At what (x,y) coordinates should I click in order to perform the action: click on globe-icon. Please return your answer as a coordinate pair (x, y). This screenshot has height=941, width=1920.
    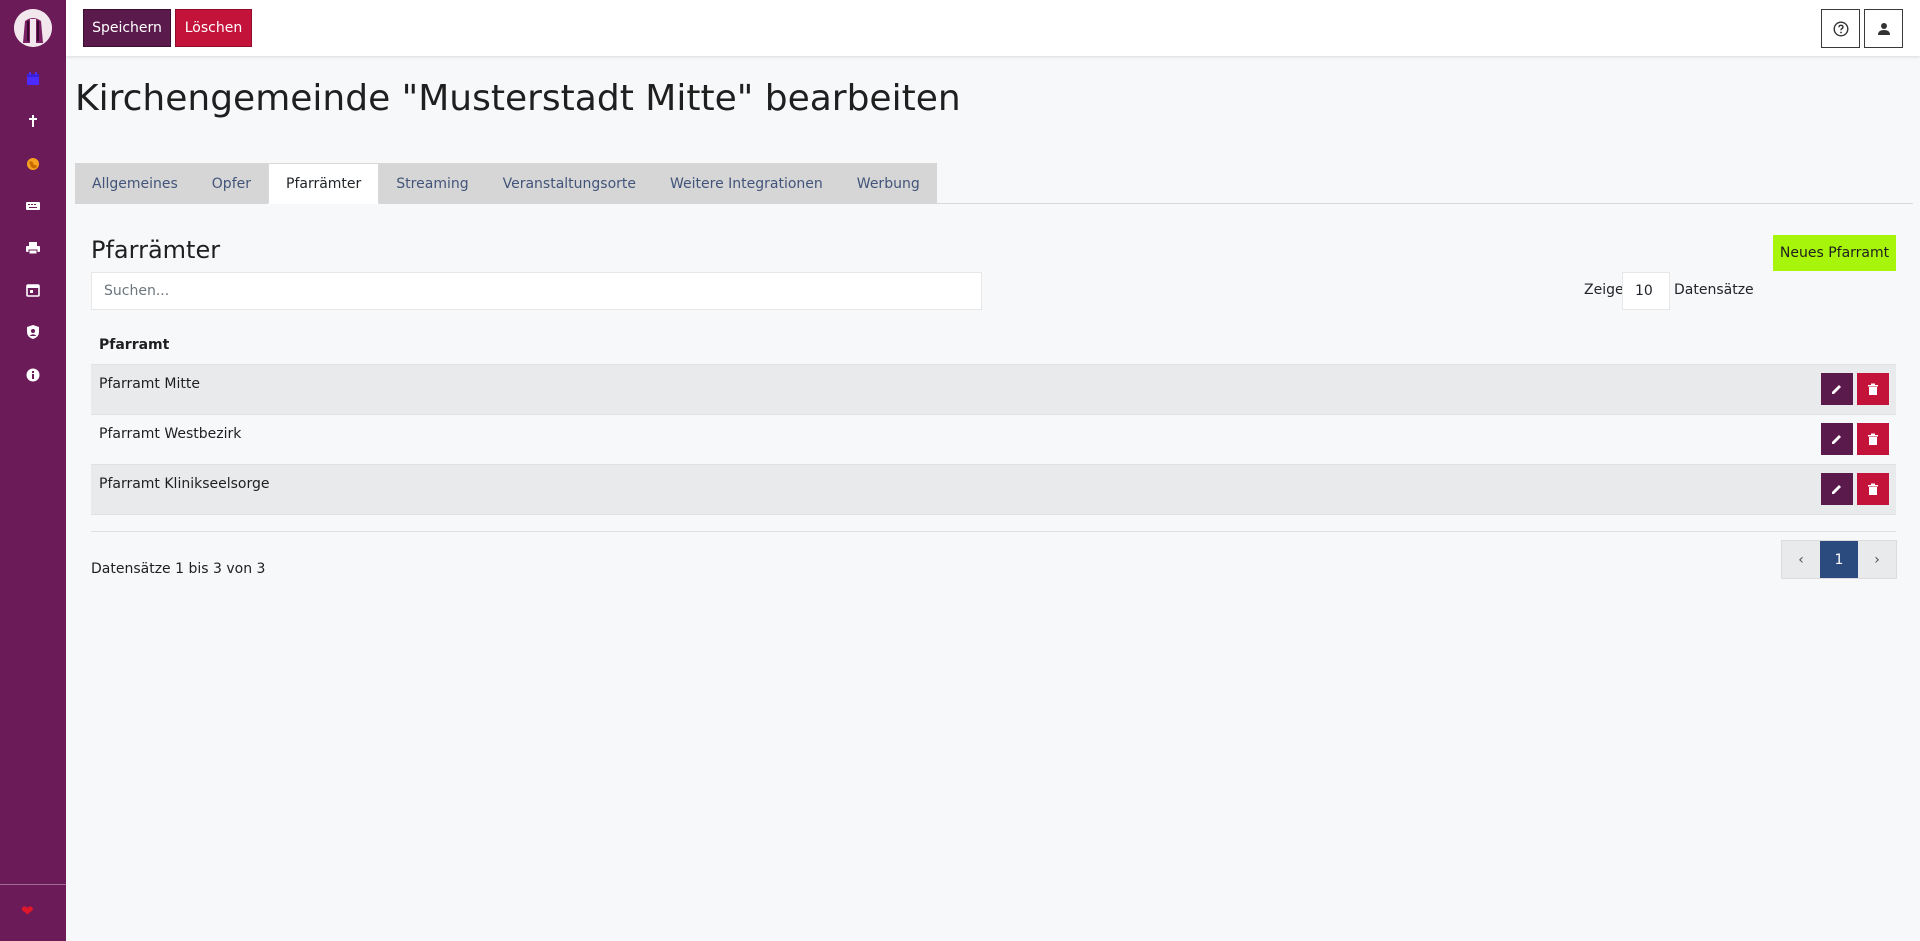
    Looking at the image, I should click on (33, 164).